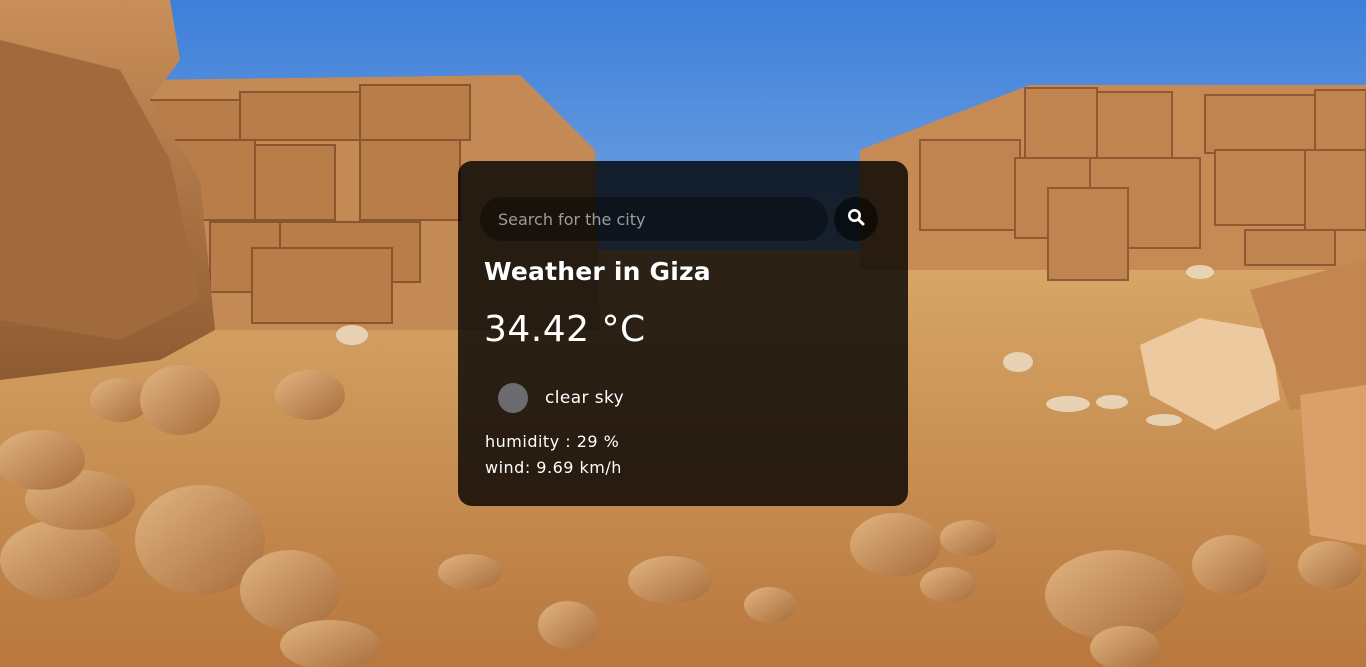  Describe the element at coordinates (585, 398) in the screenshot. I see `condition-description: clear sky` at that location.